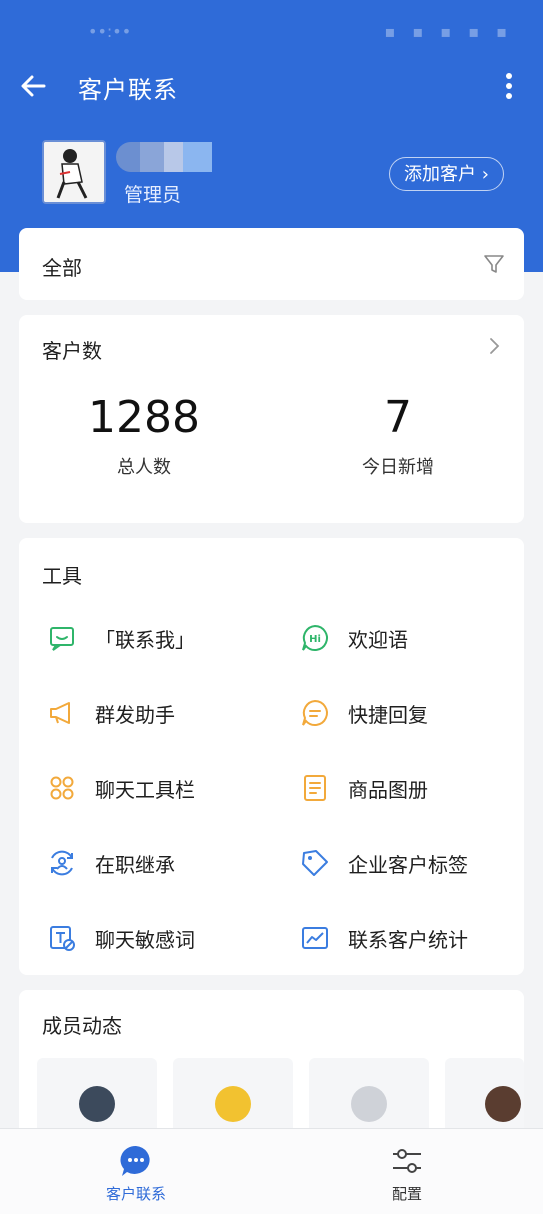  What do you see at coordinates (509, 86) in the screenshot?
I see `more-options-icon` at bounding box center [509, 86].